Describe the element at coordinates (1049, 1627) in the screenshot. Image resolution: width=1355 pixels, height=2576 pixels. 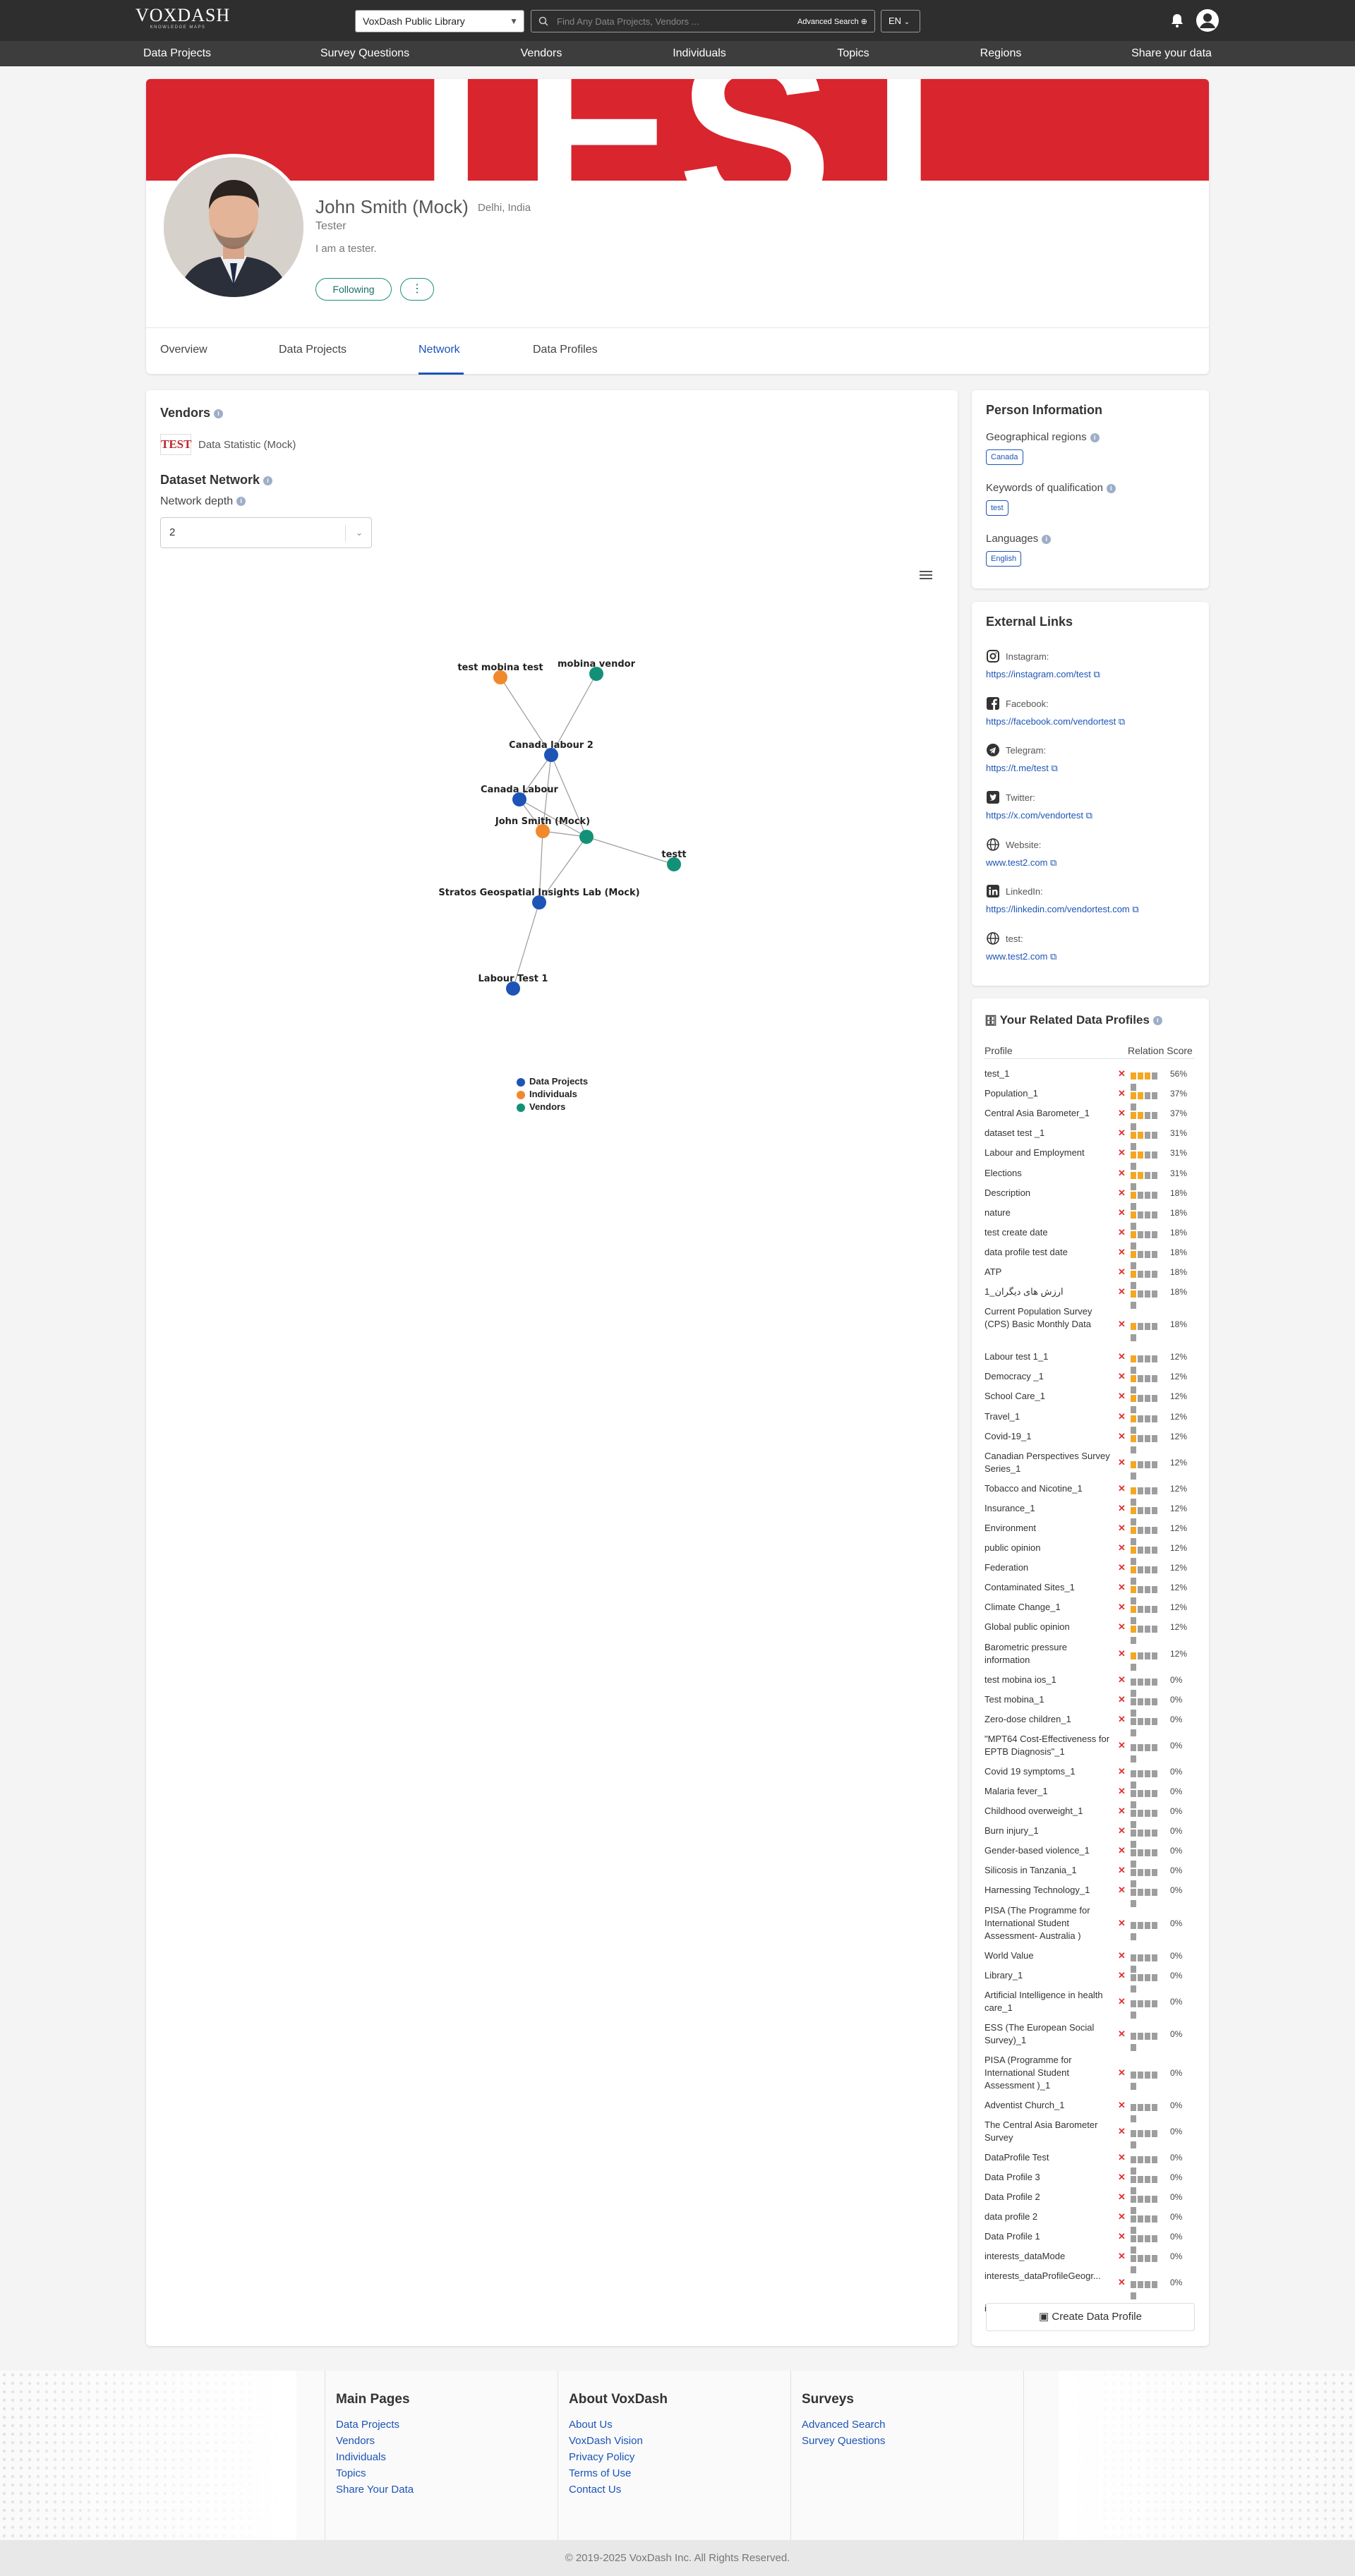
I see `related-profile-name: Global public opinion` at that location.